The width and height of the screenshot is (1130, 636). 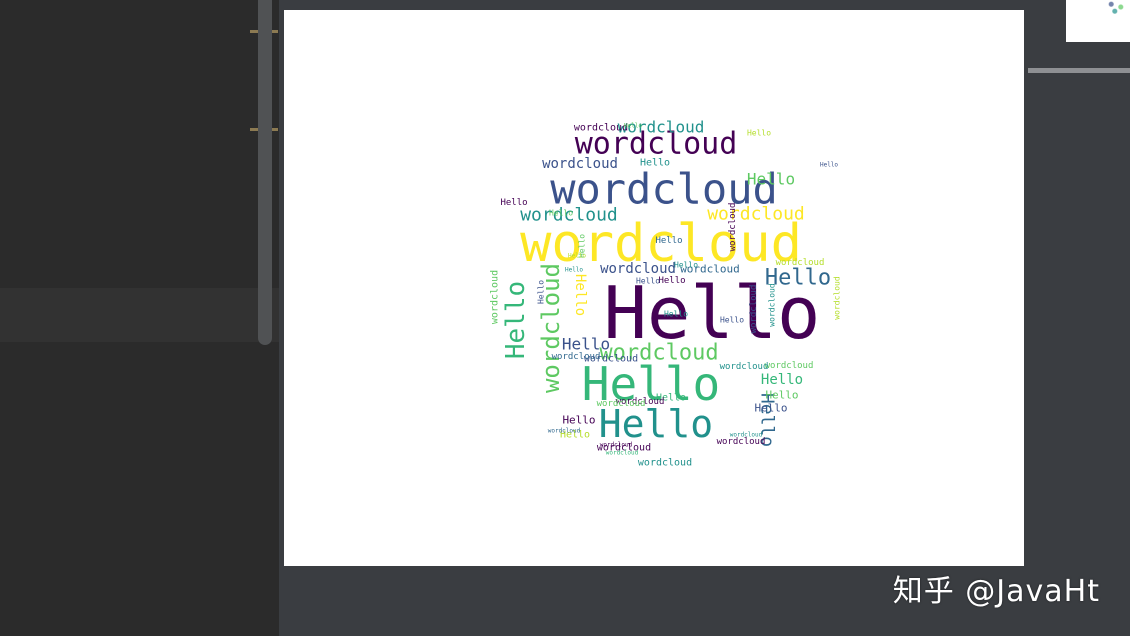 I want to click on watermark-text: 知乎 @JavaHt, so click(x=996, y=591).